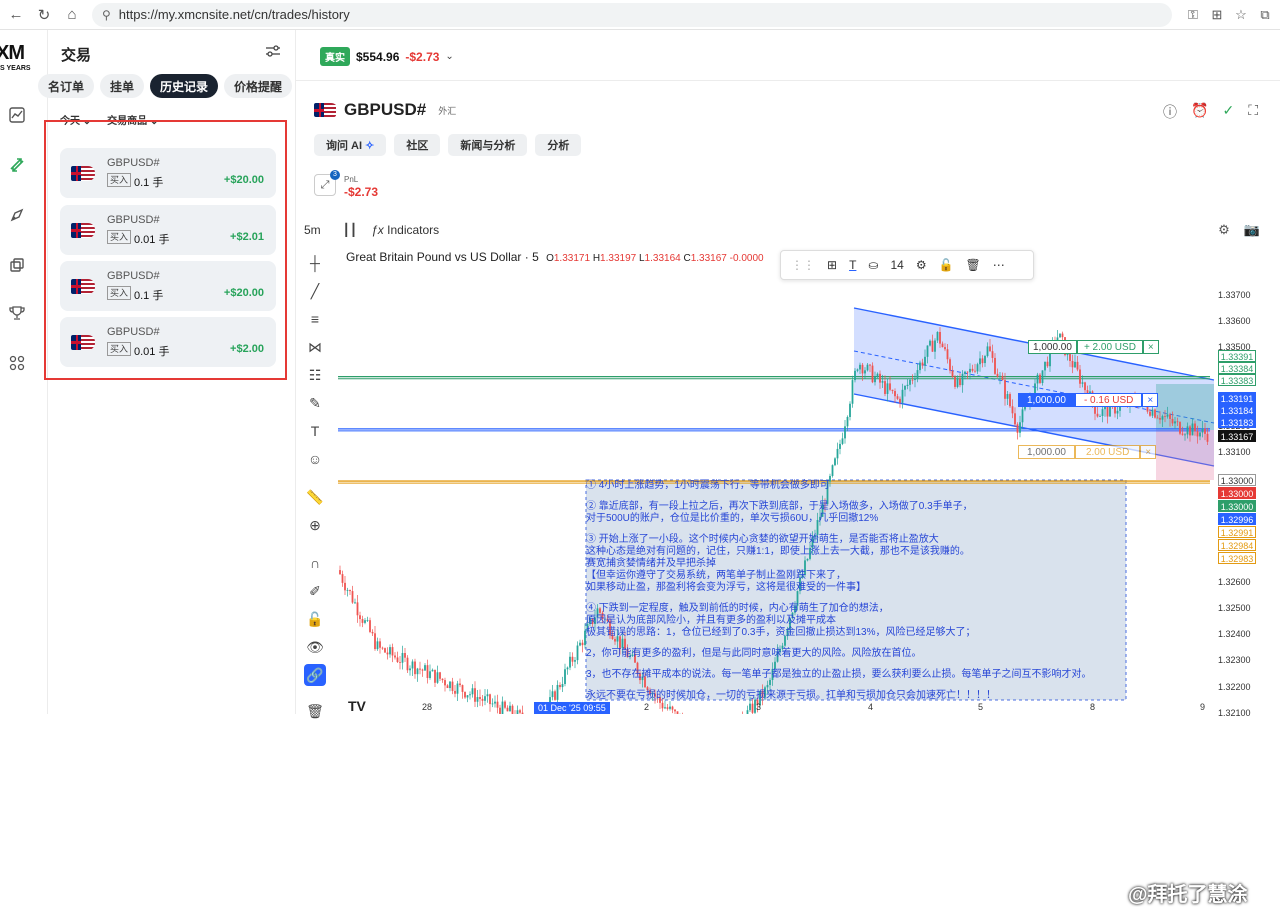 This screenshot has height=907, width=1280. I want to click on brush-icon: ✎, so click(315, 403).